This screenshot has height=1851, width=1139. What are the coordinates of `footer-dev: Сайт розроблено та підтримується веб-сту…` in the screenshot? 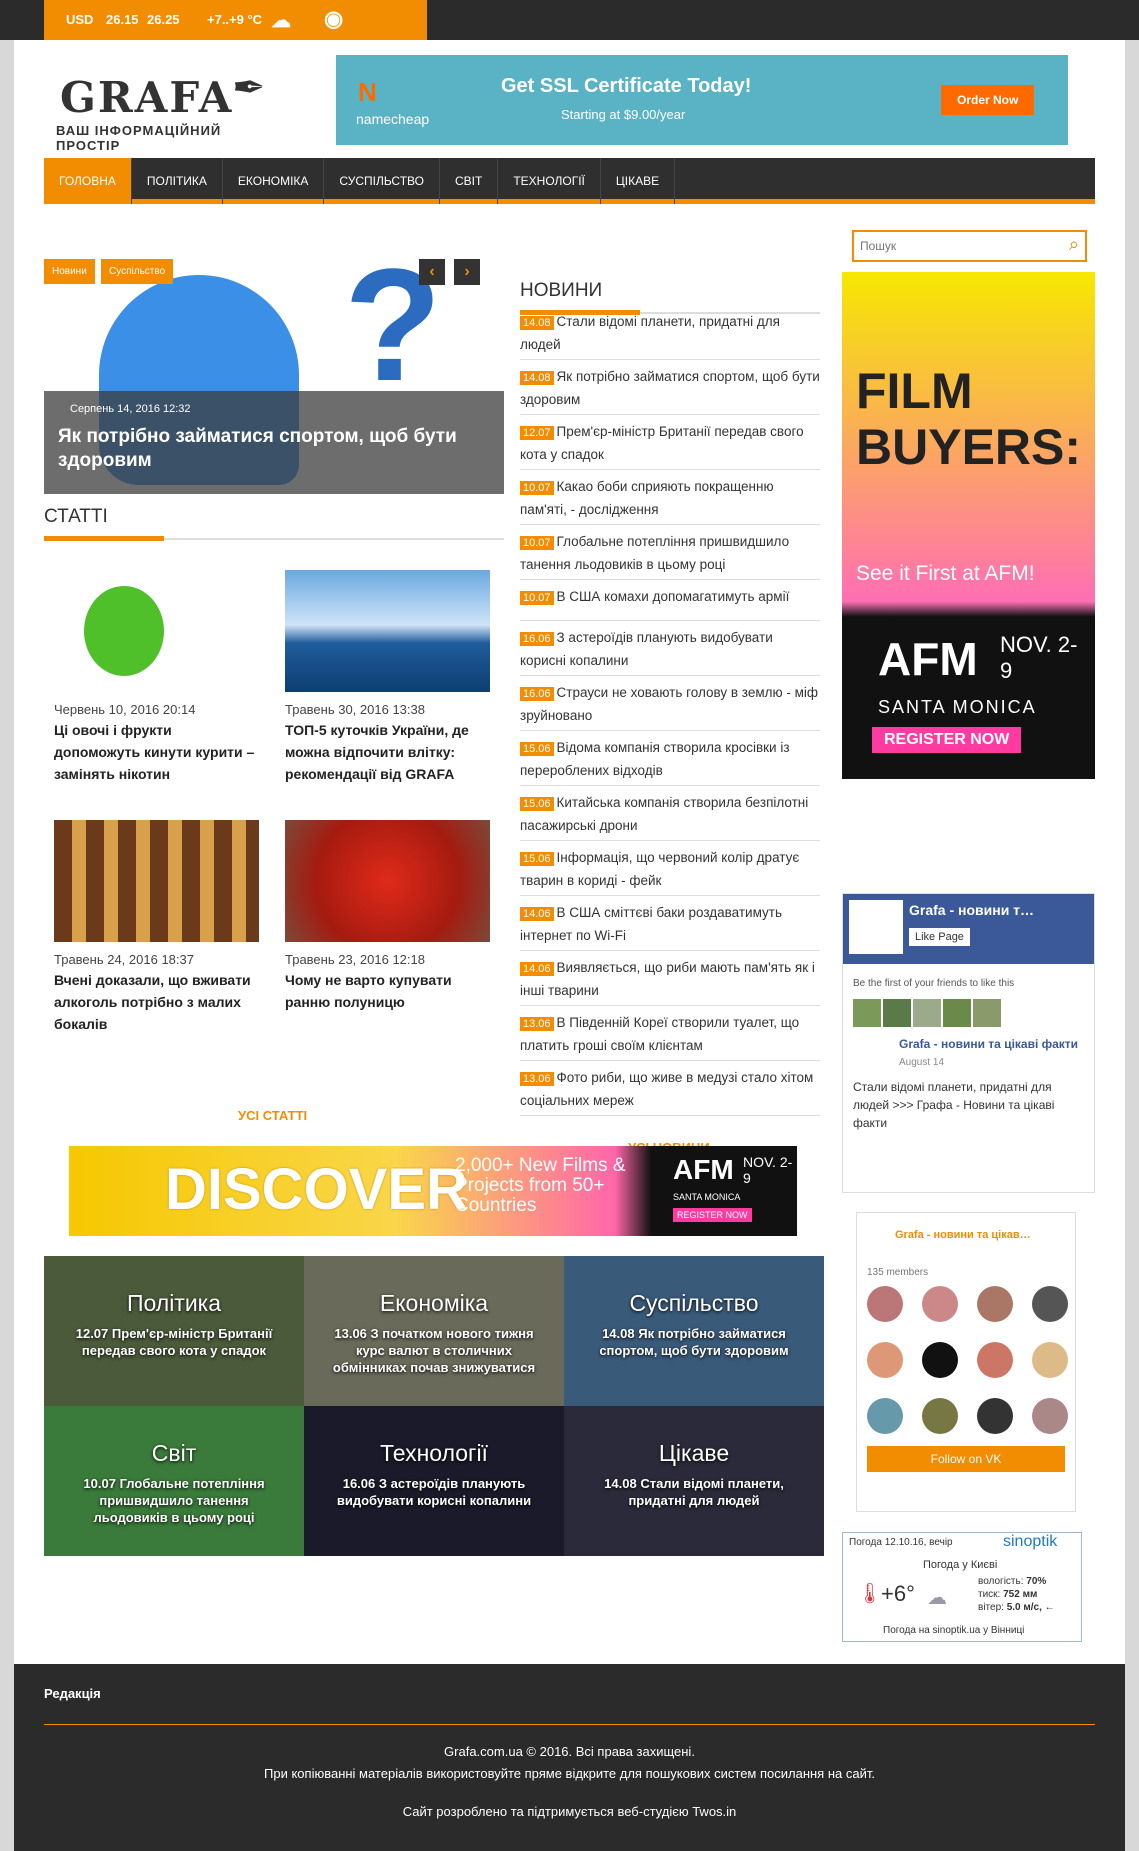 It's located at (569, 1811).